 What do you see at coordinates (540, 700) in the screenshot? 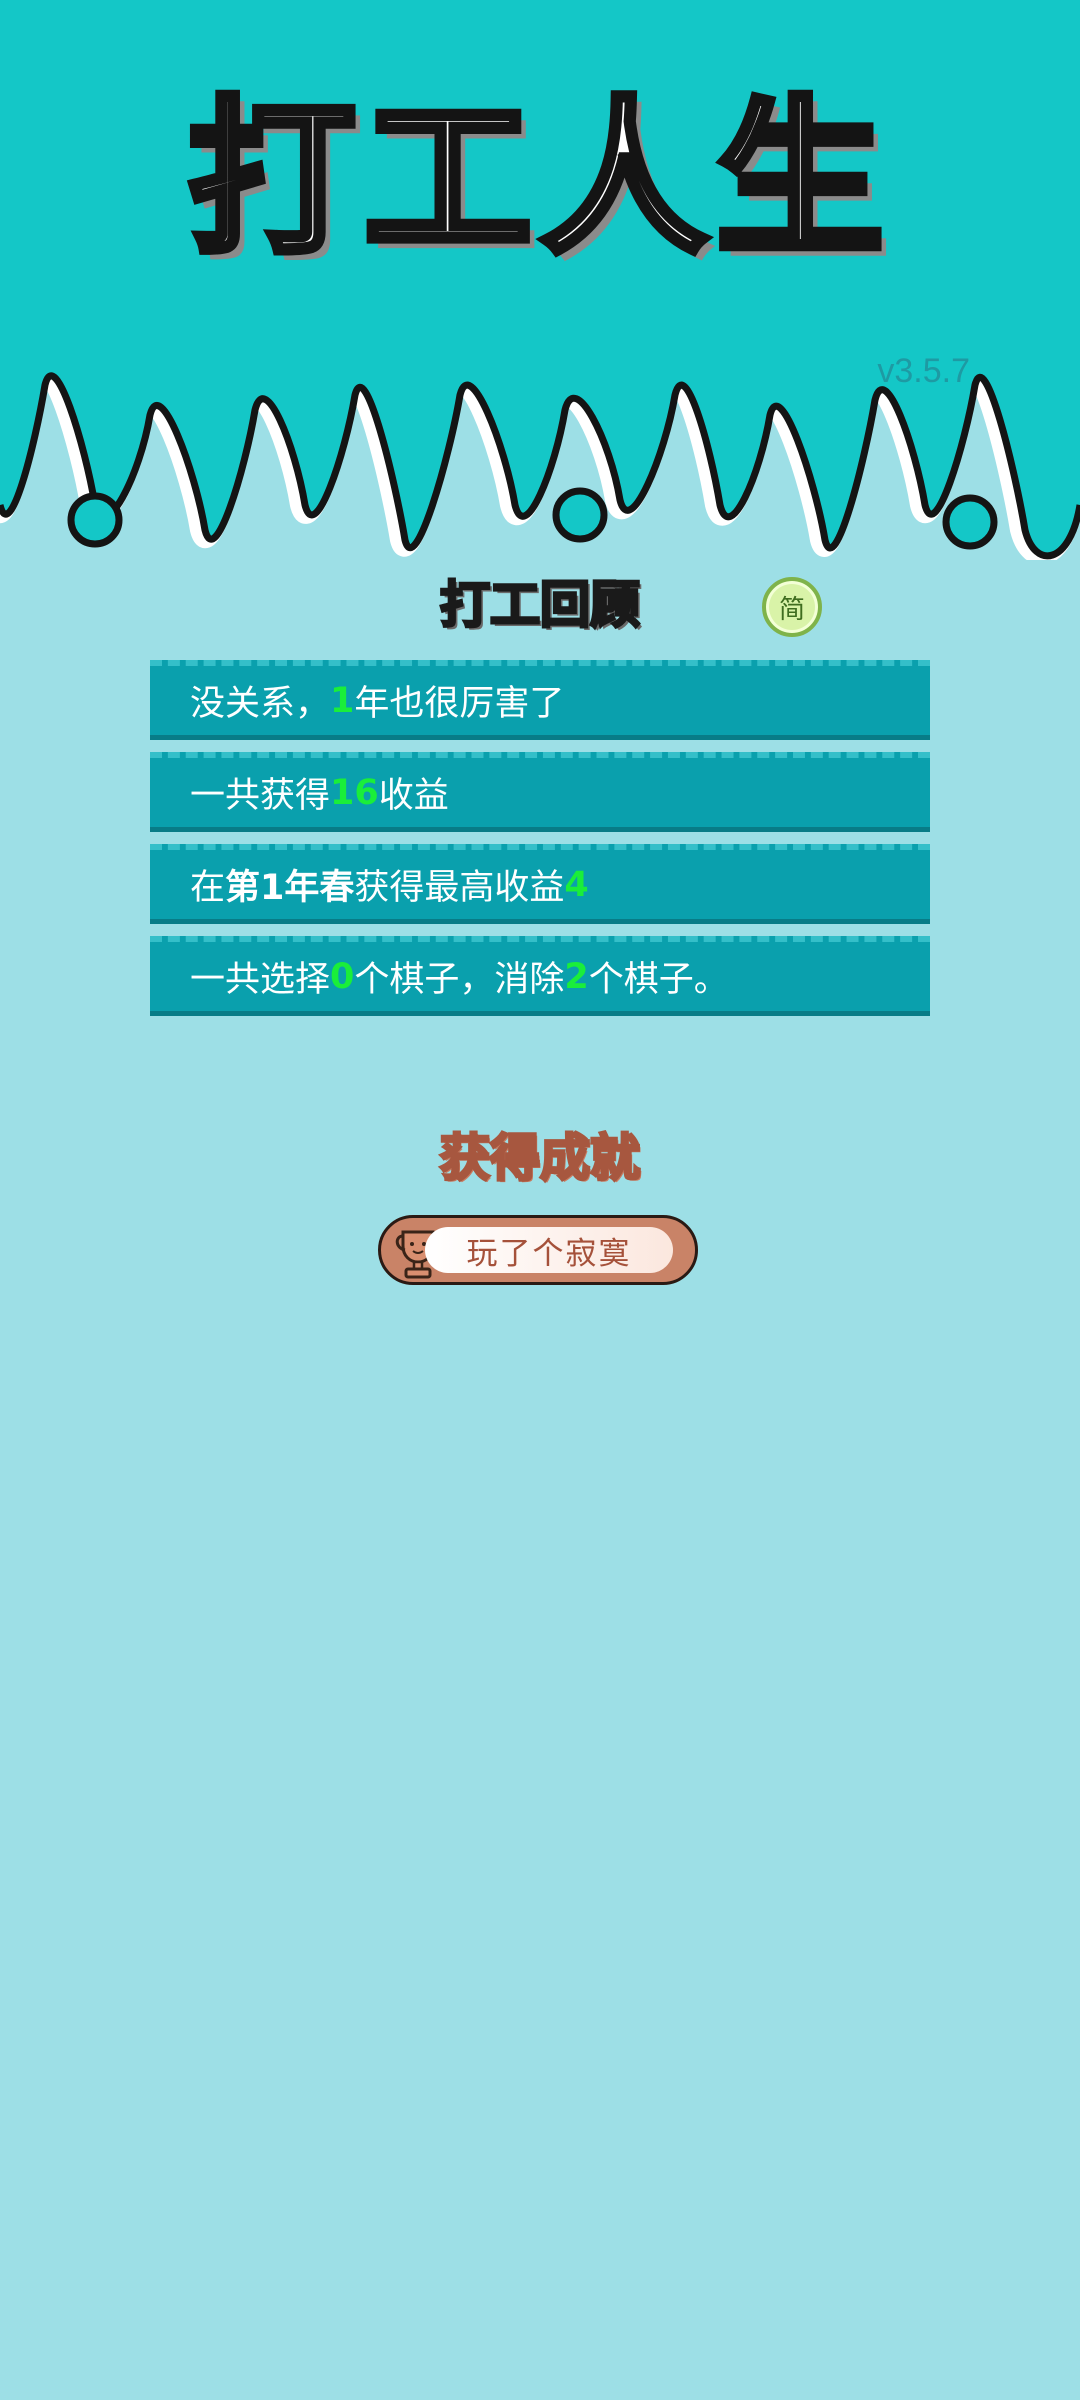
I see `stat-row-years: 没关系， 1 年也很厉害了` at bounding box center [540, 700].